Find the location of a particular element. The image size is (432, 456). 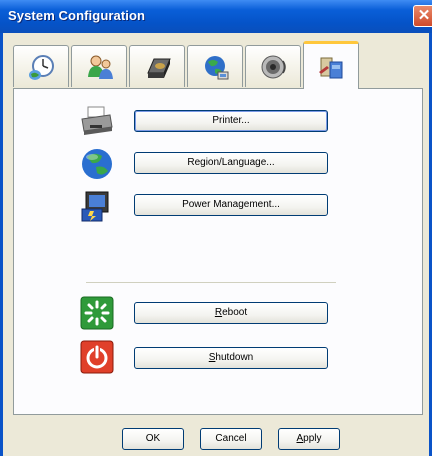

people-network-icon is located at coordinates (100, 67).